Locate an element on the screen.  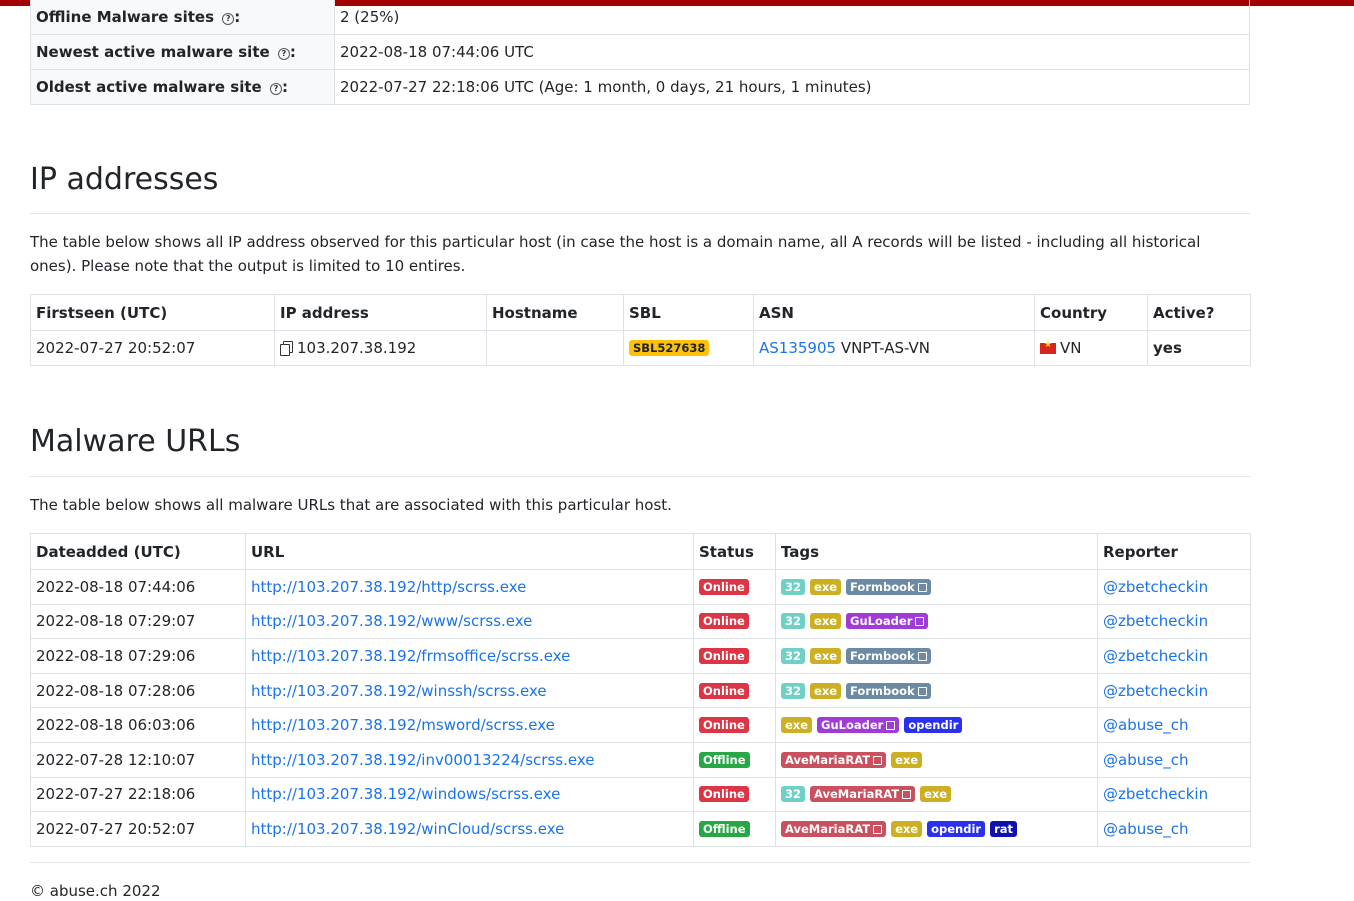
tag-label: GuLoader is located at coordinates (852, 725).